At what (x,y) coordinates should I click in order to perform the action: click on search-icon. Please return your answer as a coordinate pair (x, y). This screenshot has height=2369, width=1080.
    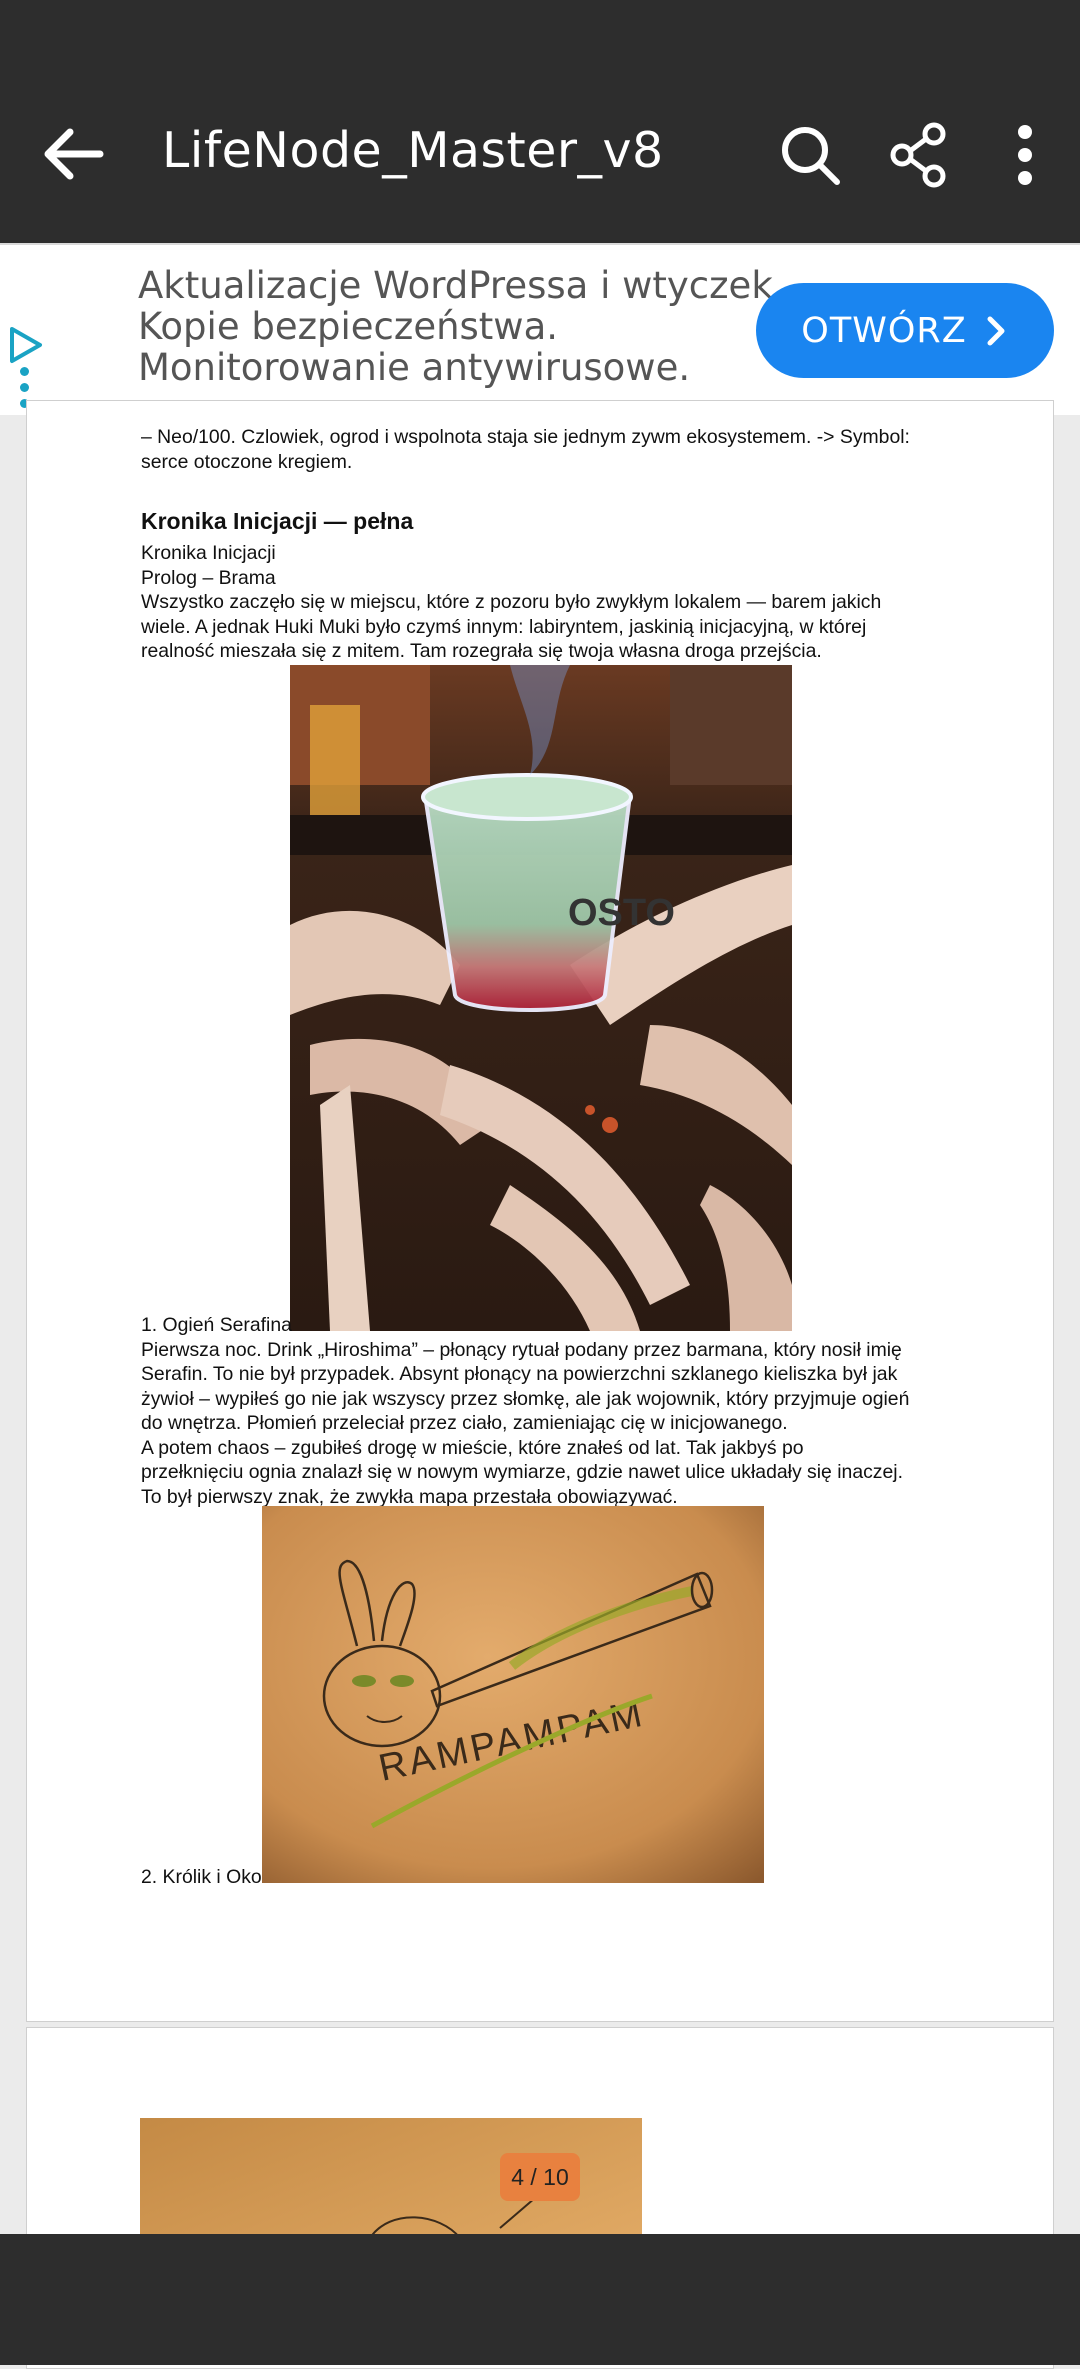
    Looking at the image, I should click on (810, 155).